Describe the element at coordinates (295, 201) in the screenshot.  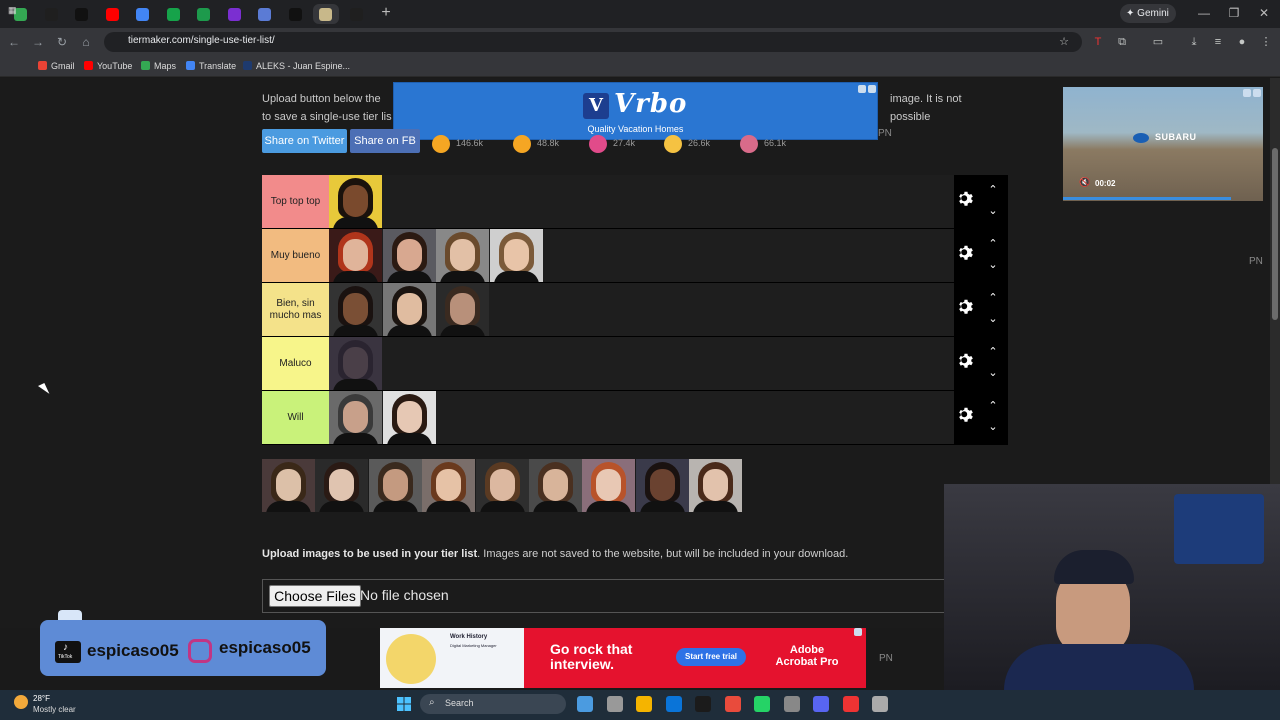
I see `tier-label: Top top top` at that location.